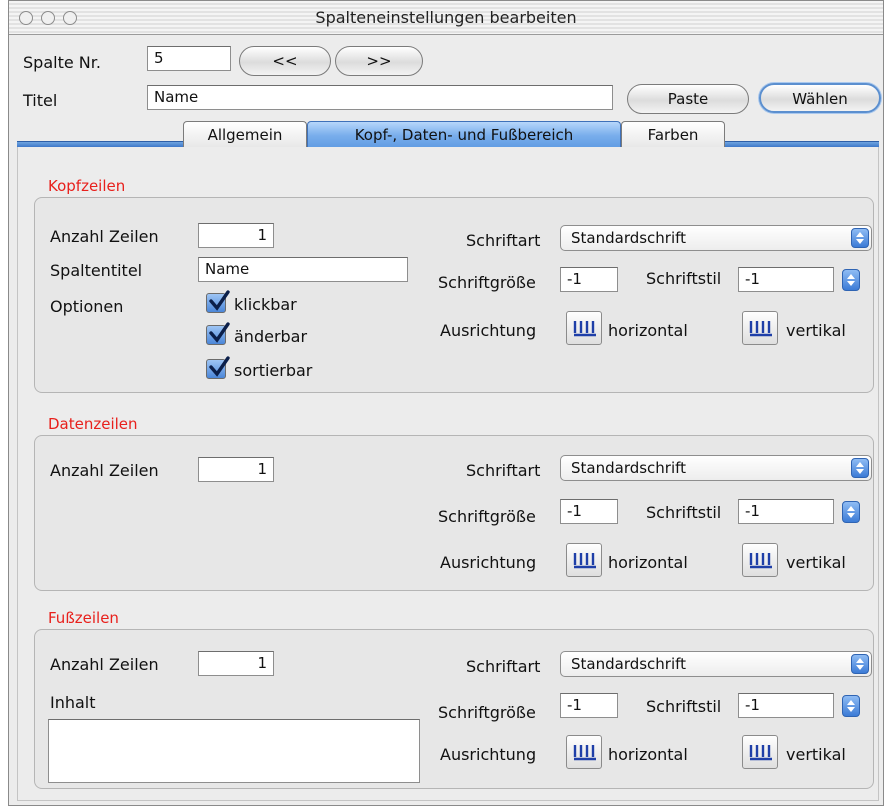 Image resolution: width=890 pixels, height=808 pixels. Describe the element at coordinates (786, 511) in the screenshot. I see `daten-style-field: -1` at that location.